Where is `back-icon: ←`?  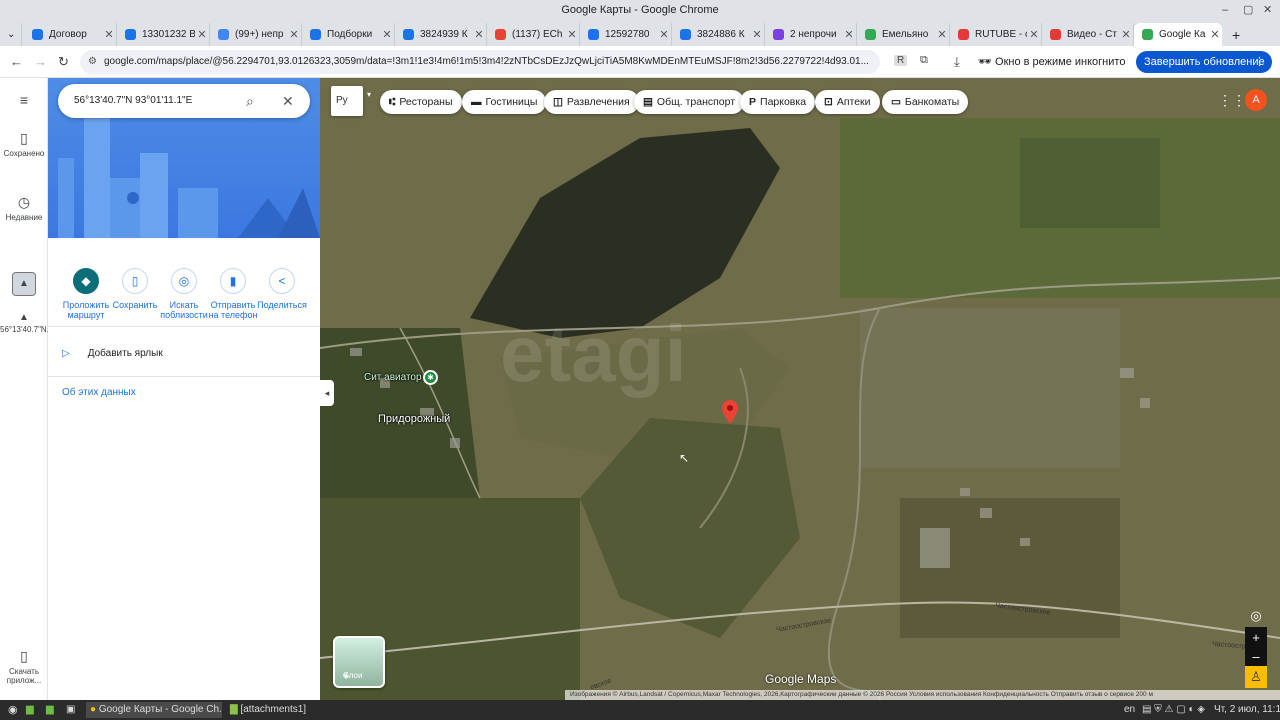 back-icon: ← is located at coordinates (16, 61).